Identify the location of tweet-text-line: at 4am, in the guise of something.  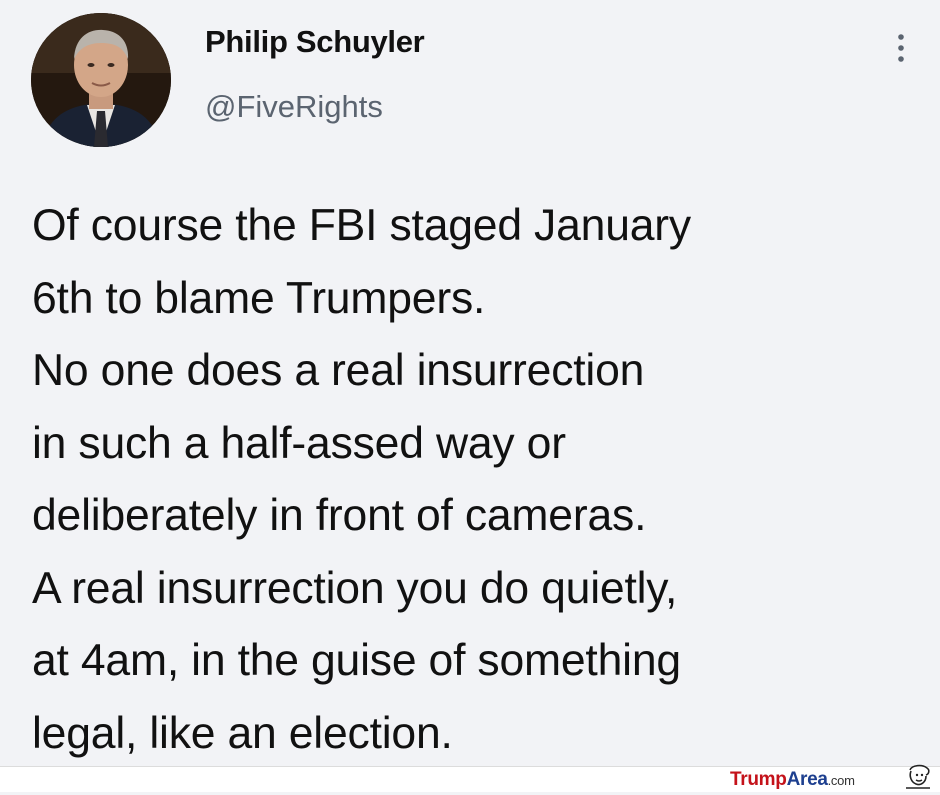
(356, 660).